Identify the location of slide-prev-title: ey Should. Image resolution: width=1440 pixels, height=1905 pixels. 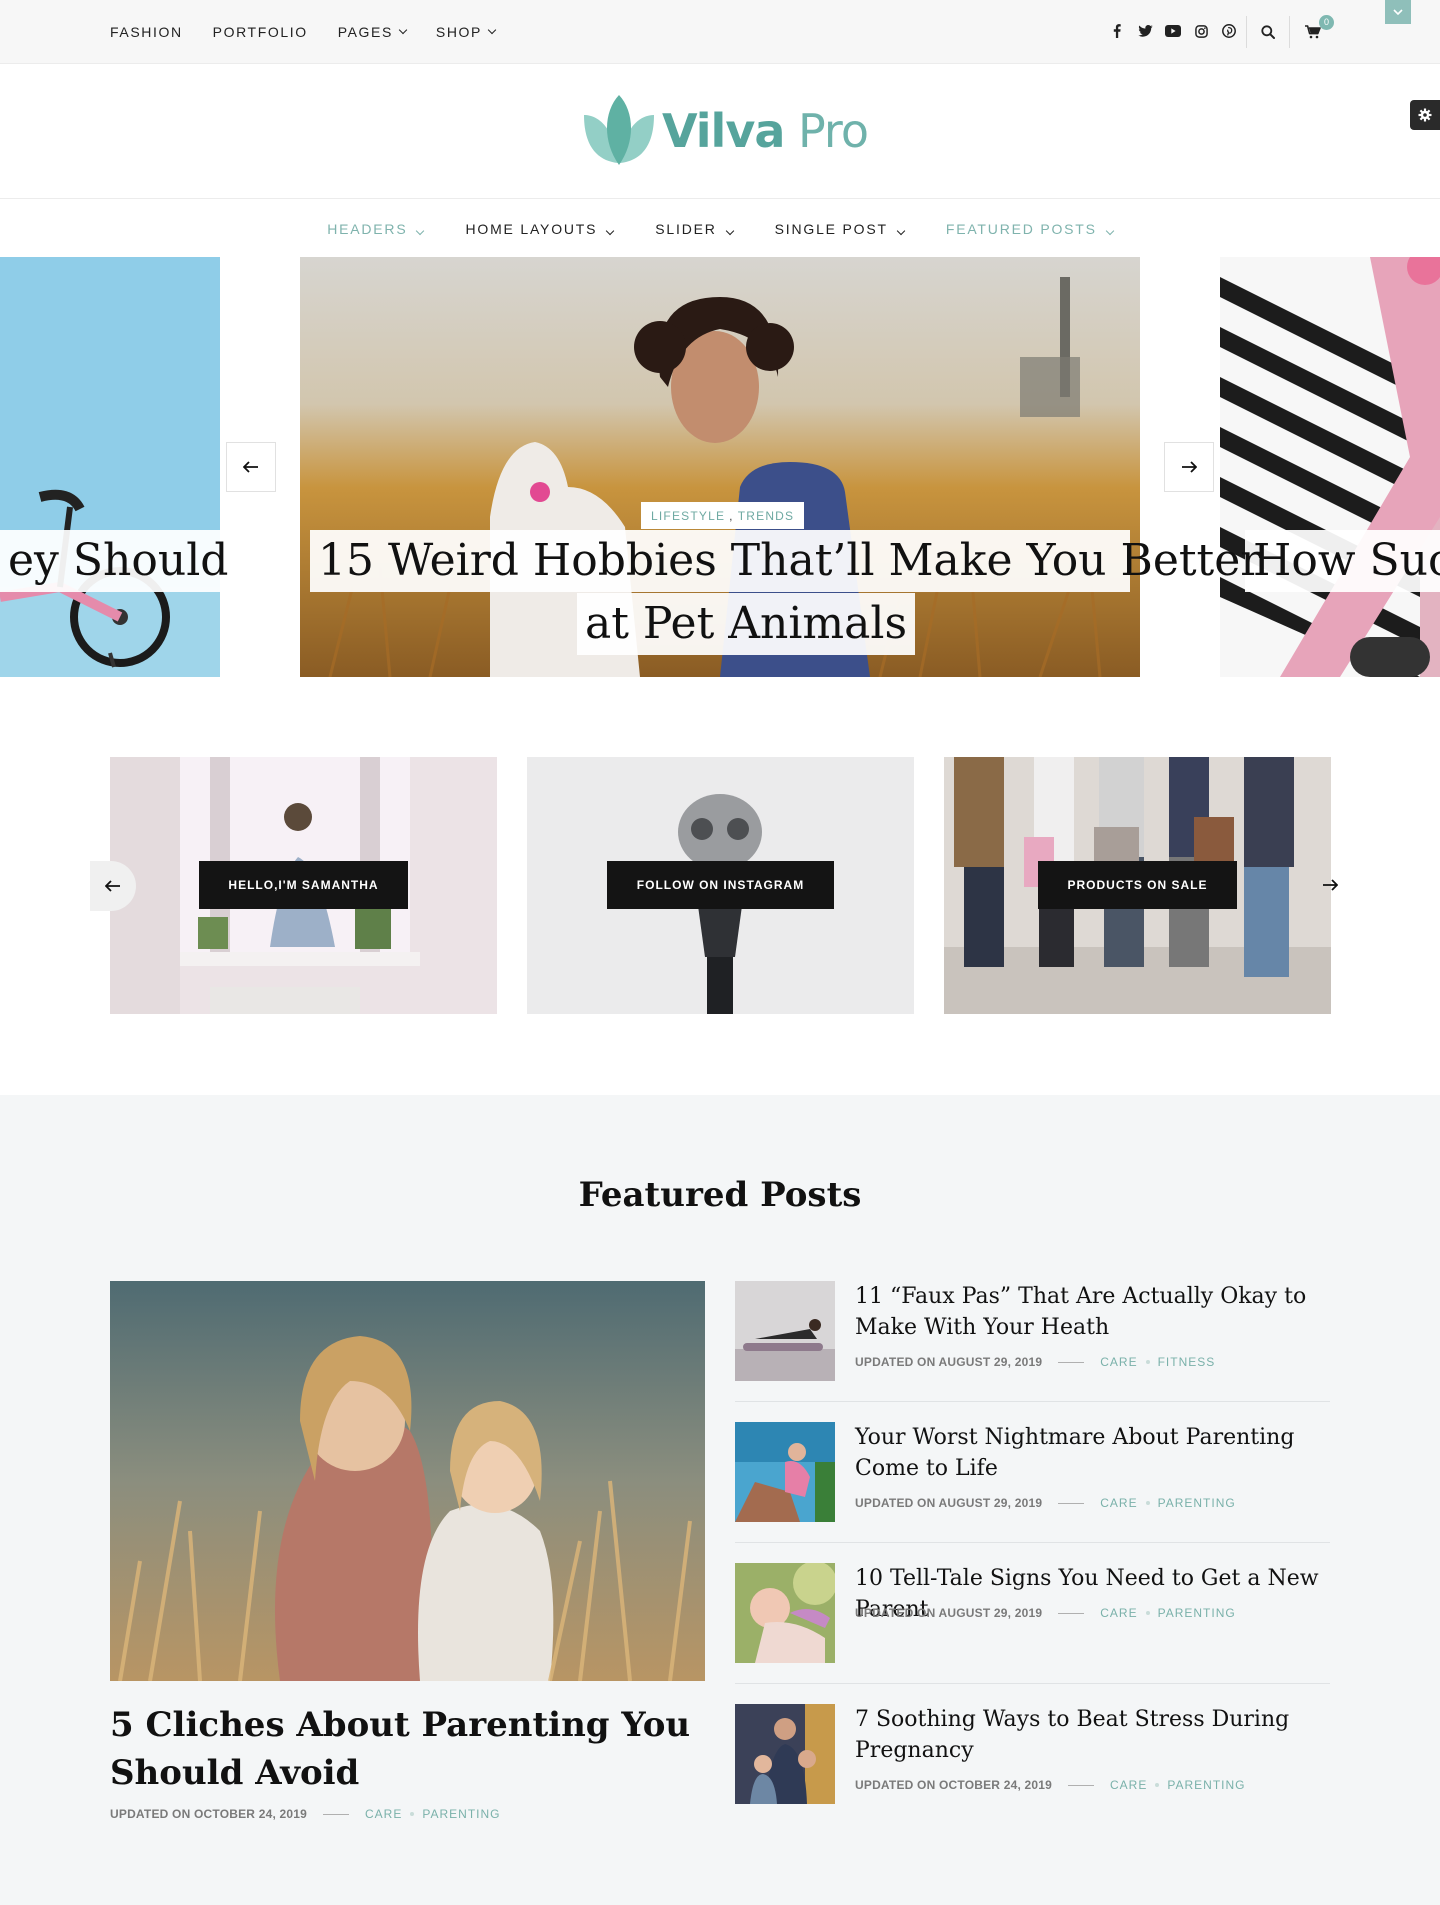
(118, 561).